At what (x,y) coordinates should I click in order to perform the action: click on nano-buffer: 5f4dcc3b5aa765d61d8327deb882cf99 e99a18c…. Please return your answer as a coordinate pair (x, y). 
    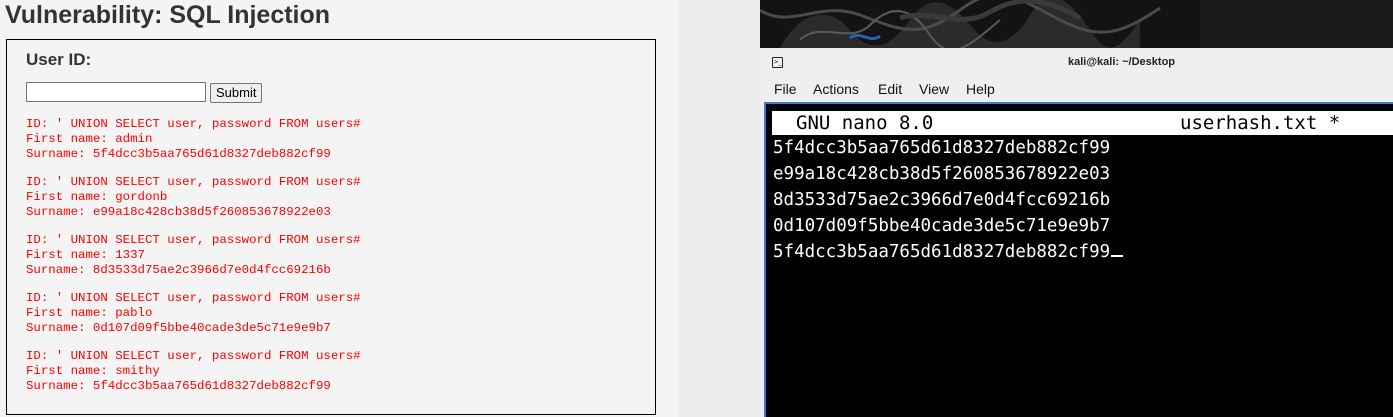
    Looking at the image, I should click on (948, 200).